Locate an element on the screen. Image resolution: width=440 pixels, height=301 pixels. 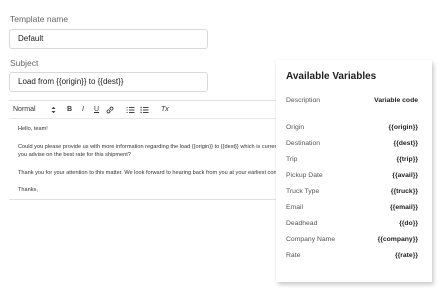
table-row: Destination {{dest}} is located at coordinates (352, 144).